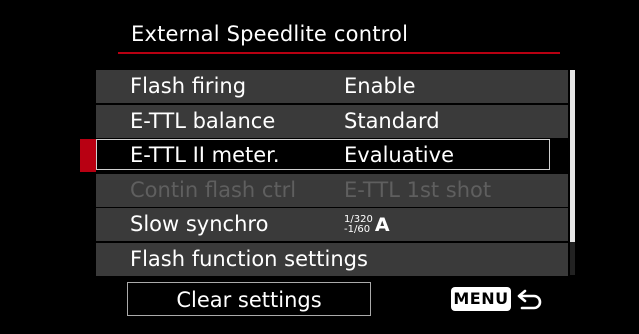 This screenshot has height=334, width=639. Describe the element at coordinates (380, 86) in the screenshot. I see `menu-item-value: Enable` at that location.